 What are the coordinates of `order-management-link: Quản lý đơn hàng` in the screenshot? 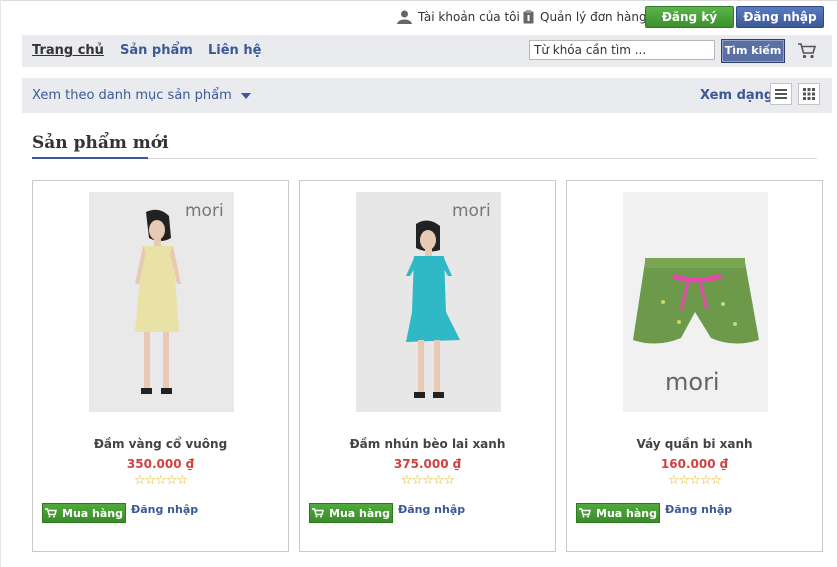 It's located at (585, 17).